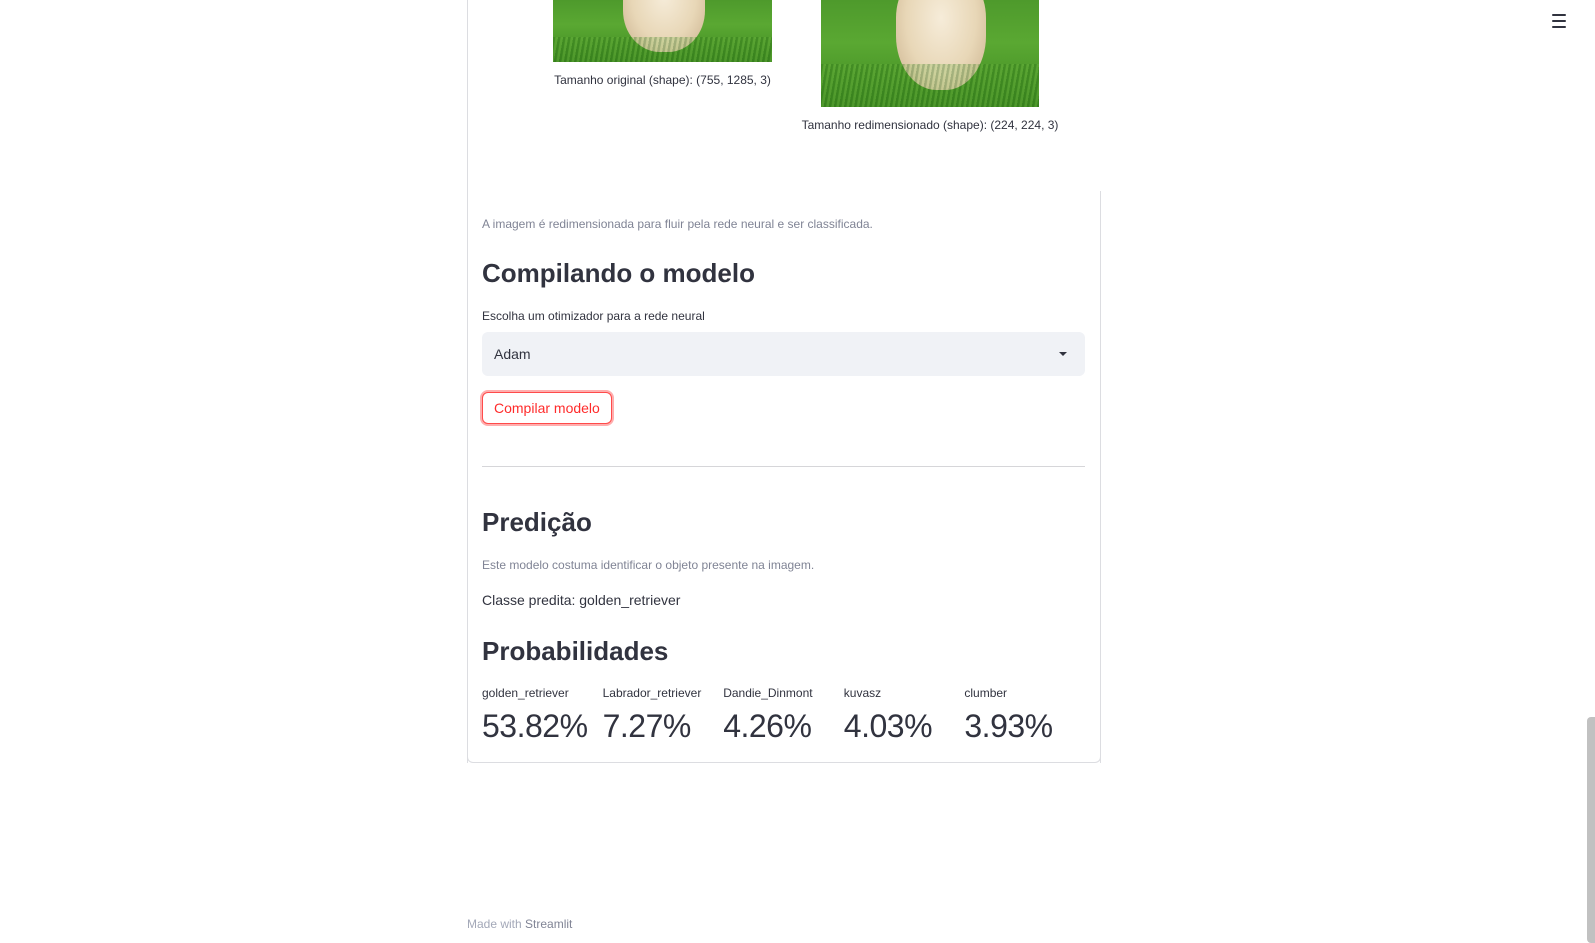 This screenshot has height=943, width=1595. What do you see at coordinates (575, 651) in the screenshot?
I see `probabilities-heading: Probabilidades` at bounding box center [575, 651].